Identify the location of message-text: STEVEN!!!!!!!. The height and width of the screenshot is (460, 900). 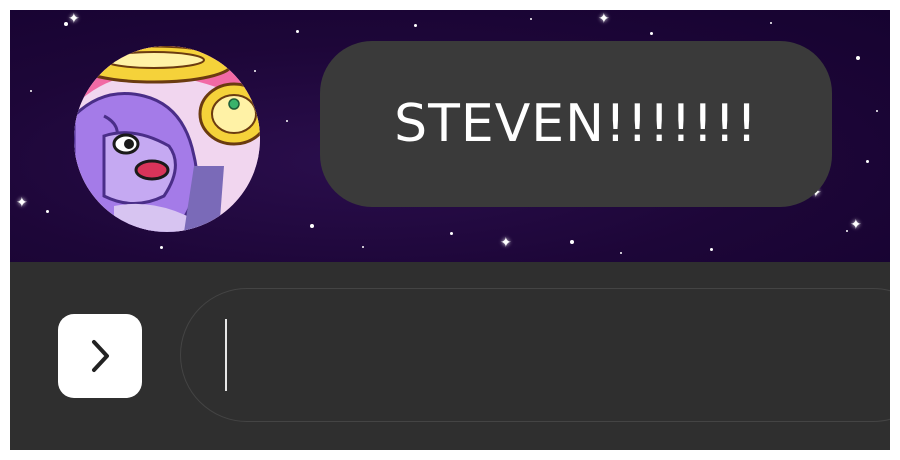
(576, 124).